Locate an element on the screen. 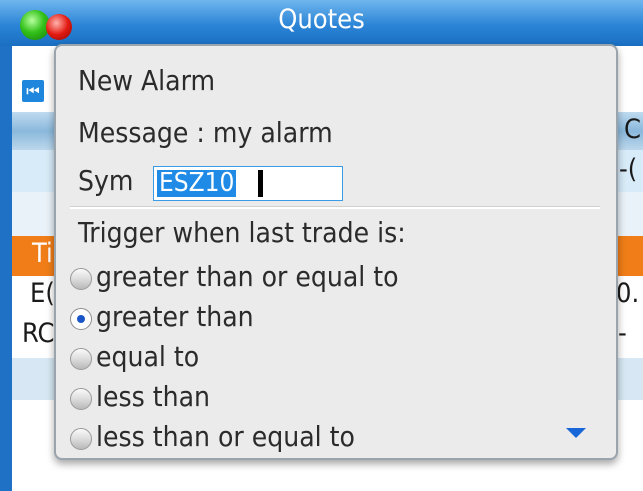 The height and width of the screenshot is (491, 643). sym-label: Sym is located at coordinates (106, 180).